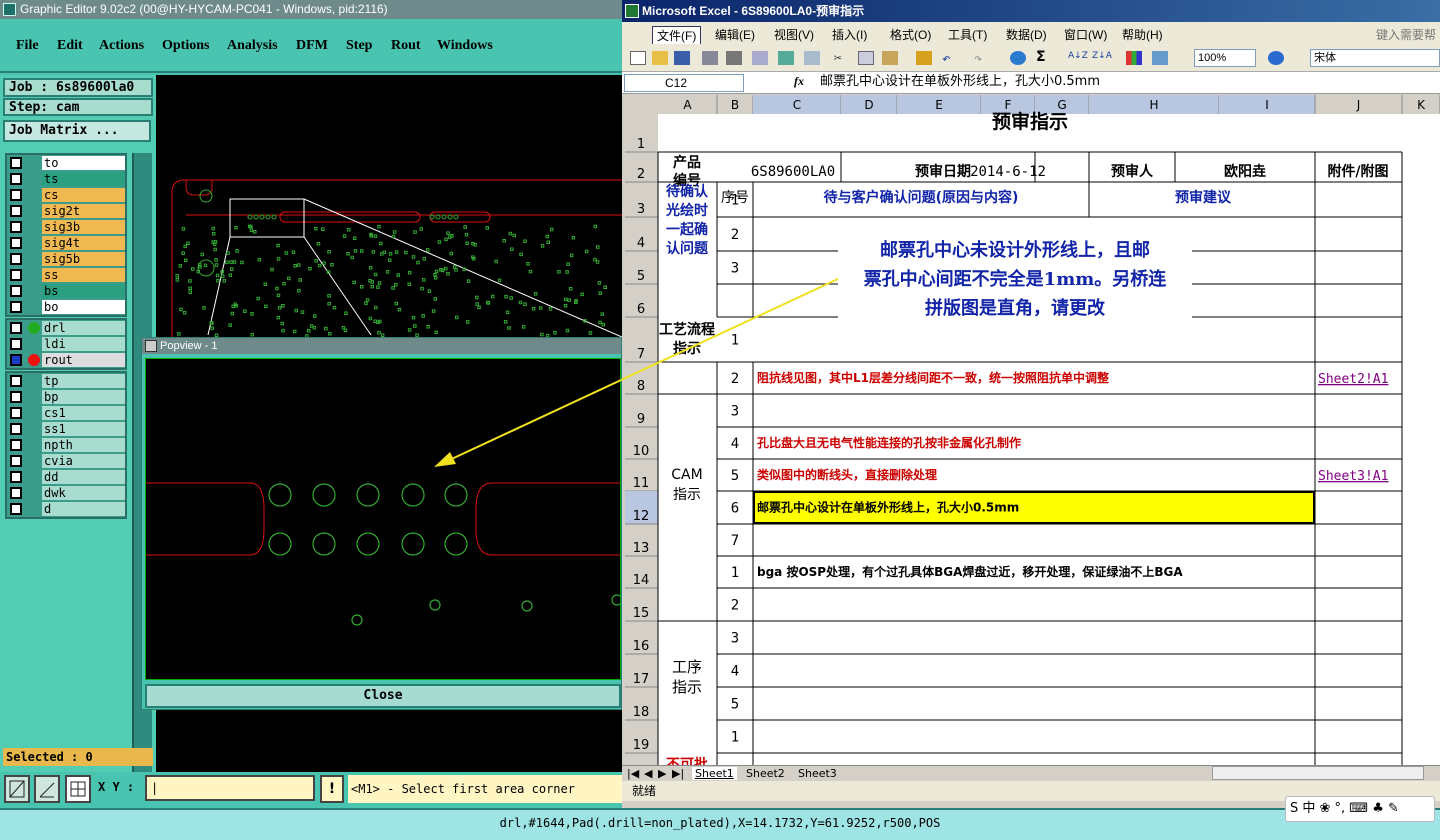  I want to click on layer-name: drl, so click(83, 328).